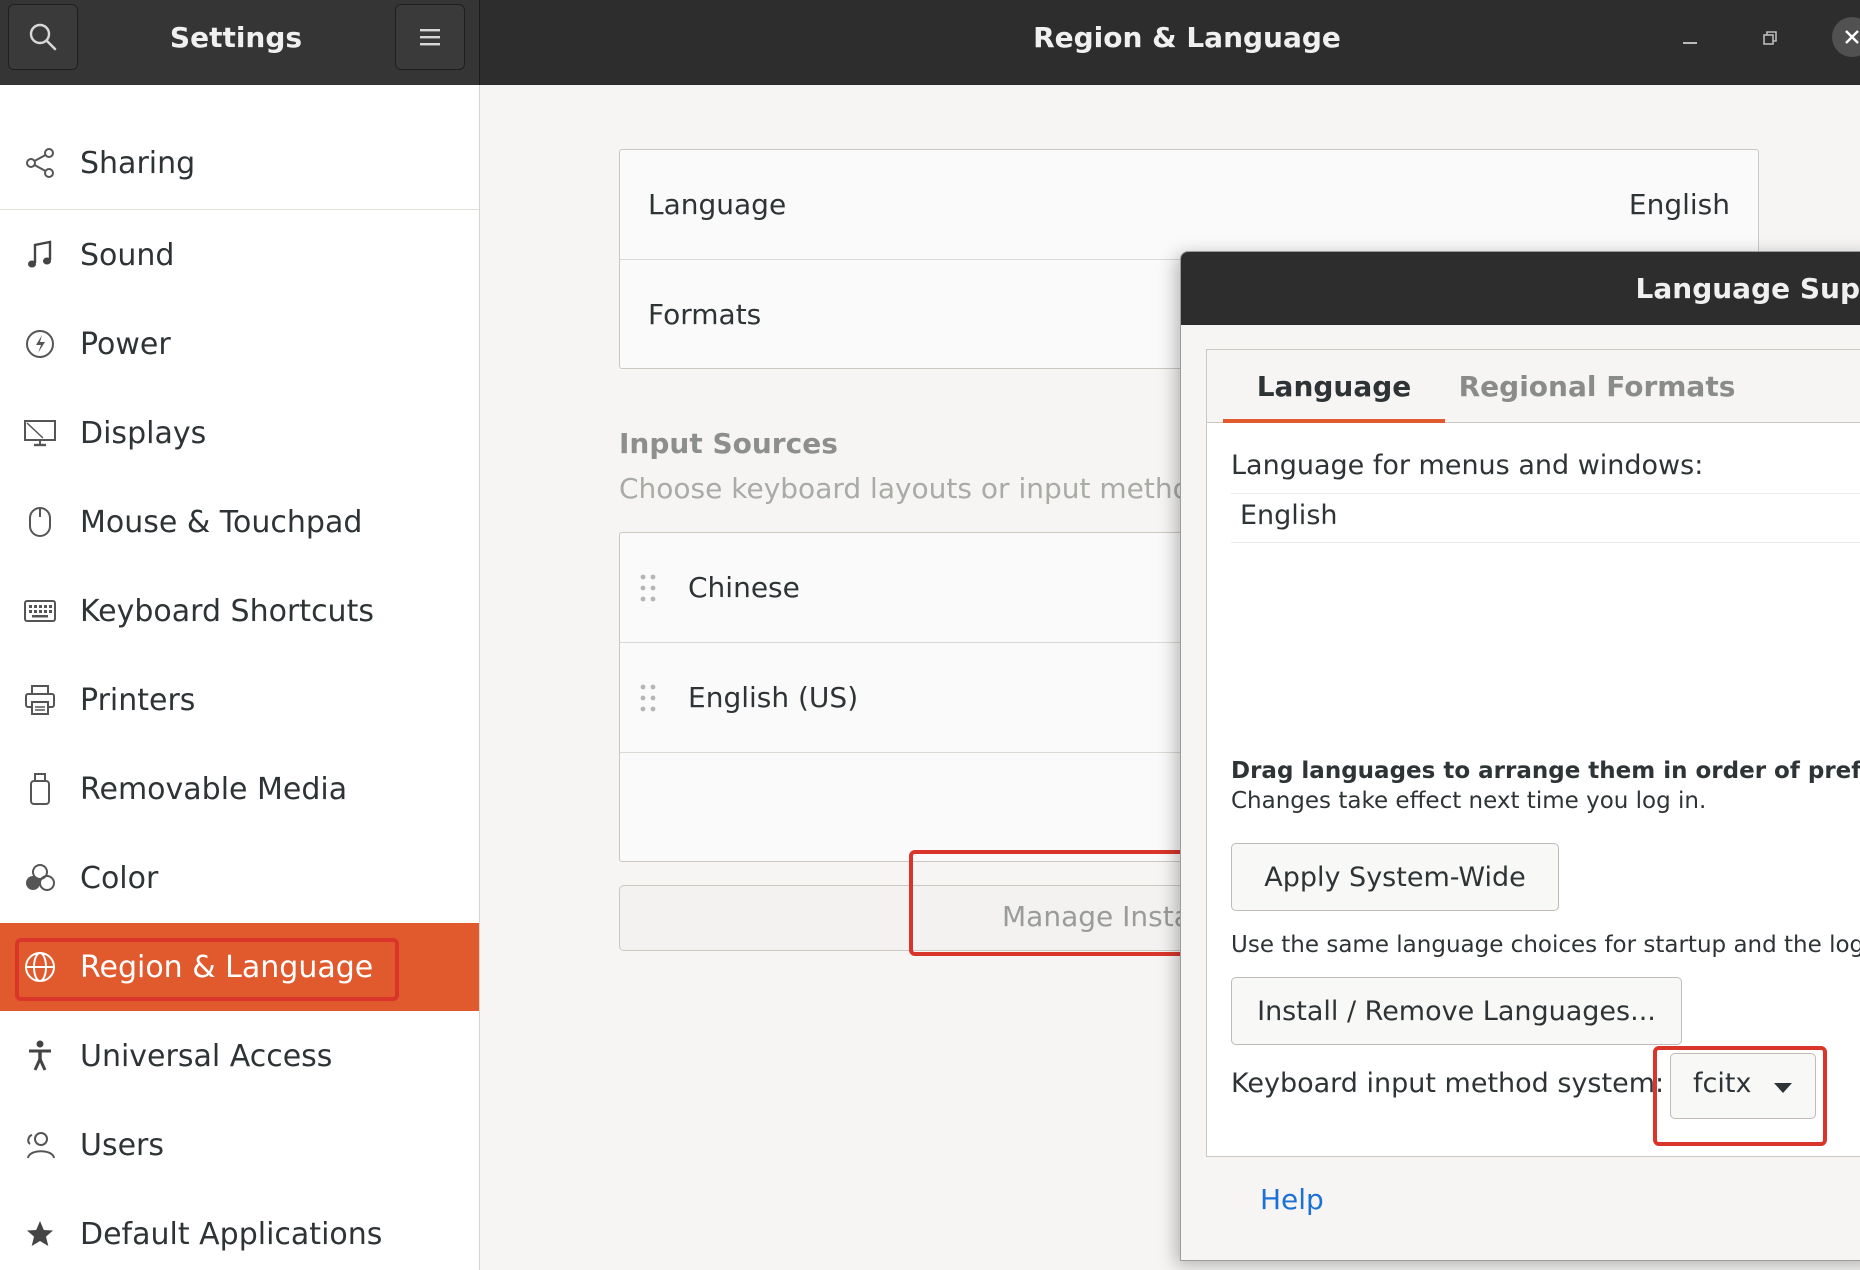 The height and width of the screenshot is (1270, 1860). I want to click on header-bar: Settings Region & Language, so click(930, 42).